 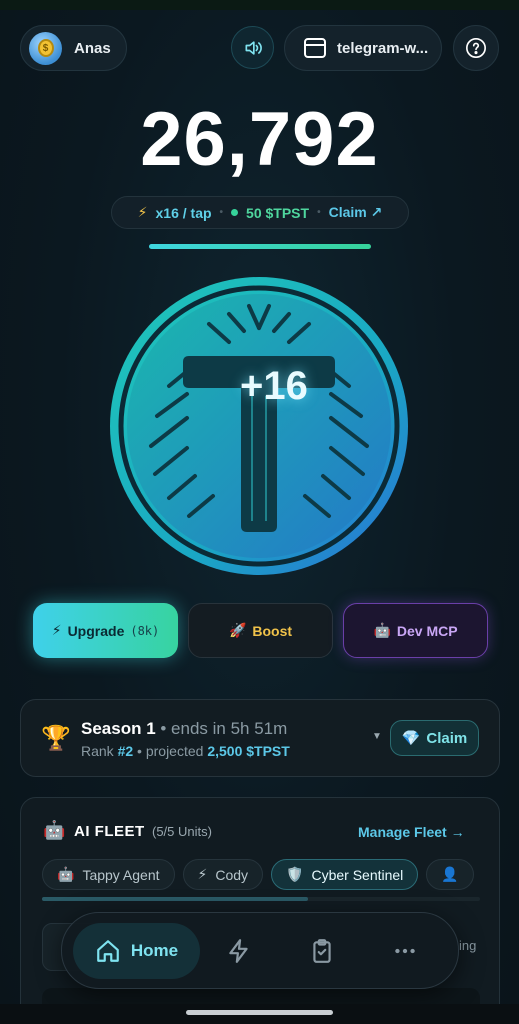 I want to click on coin-avatar-icon: $, so click(x=45, y=48).